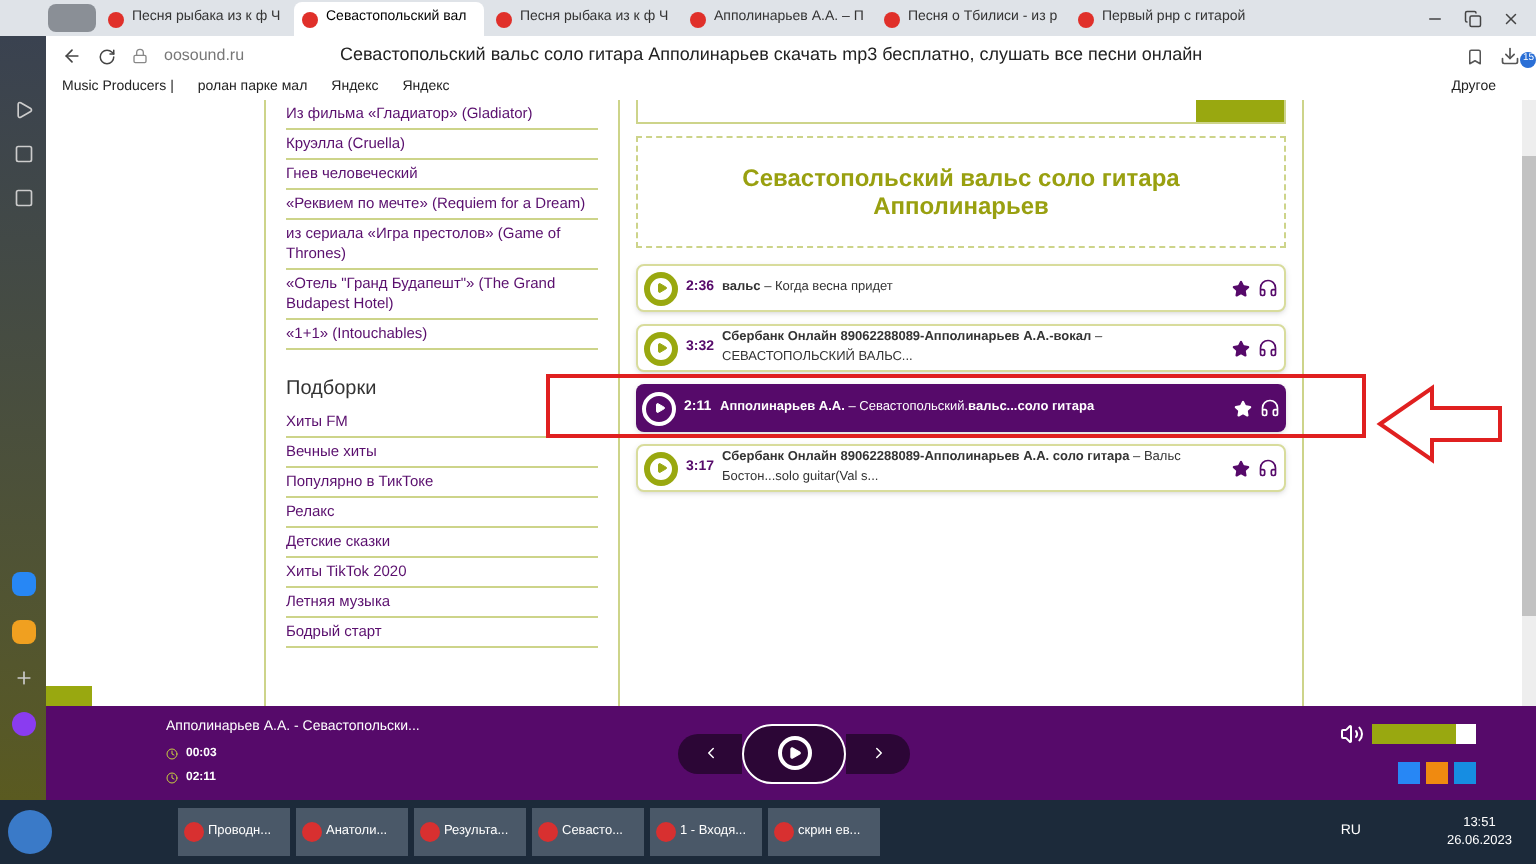 The height and width of the screenshot is (864, 1536). What do you see at coordinates (72, 18) in the screenshot?
I see `tab-menu-button` at bounding box center [72, 18].